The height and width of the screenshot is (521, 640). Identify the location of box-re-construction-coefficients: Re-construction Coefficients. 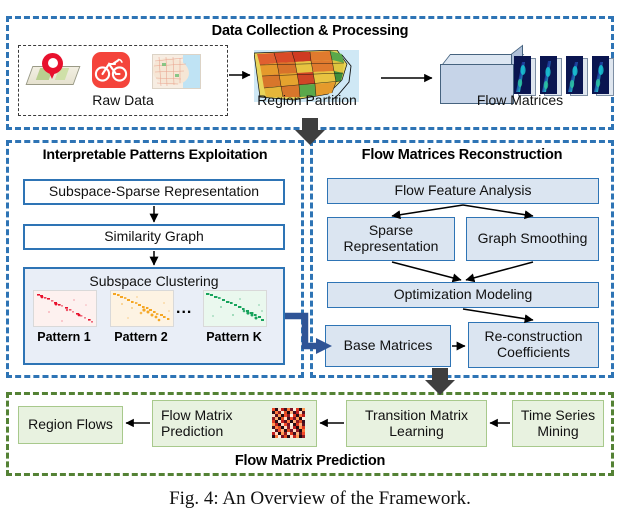
(533, 345).